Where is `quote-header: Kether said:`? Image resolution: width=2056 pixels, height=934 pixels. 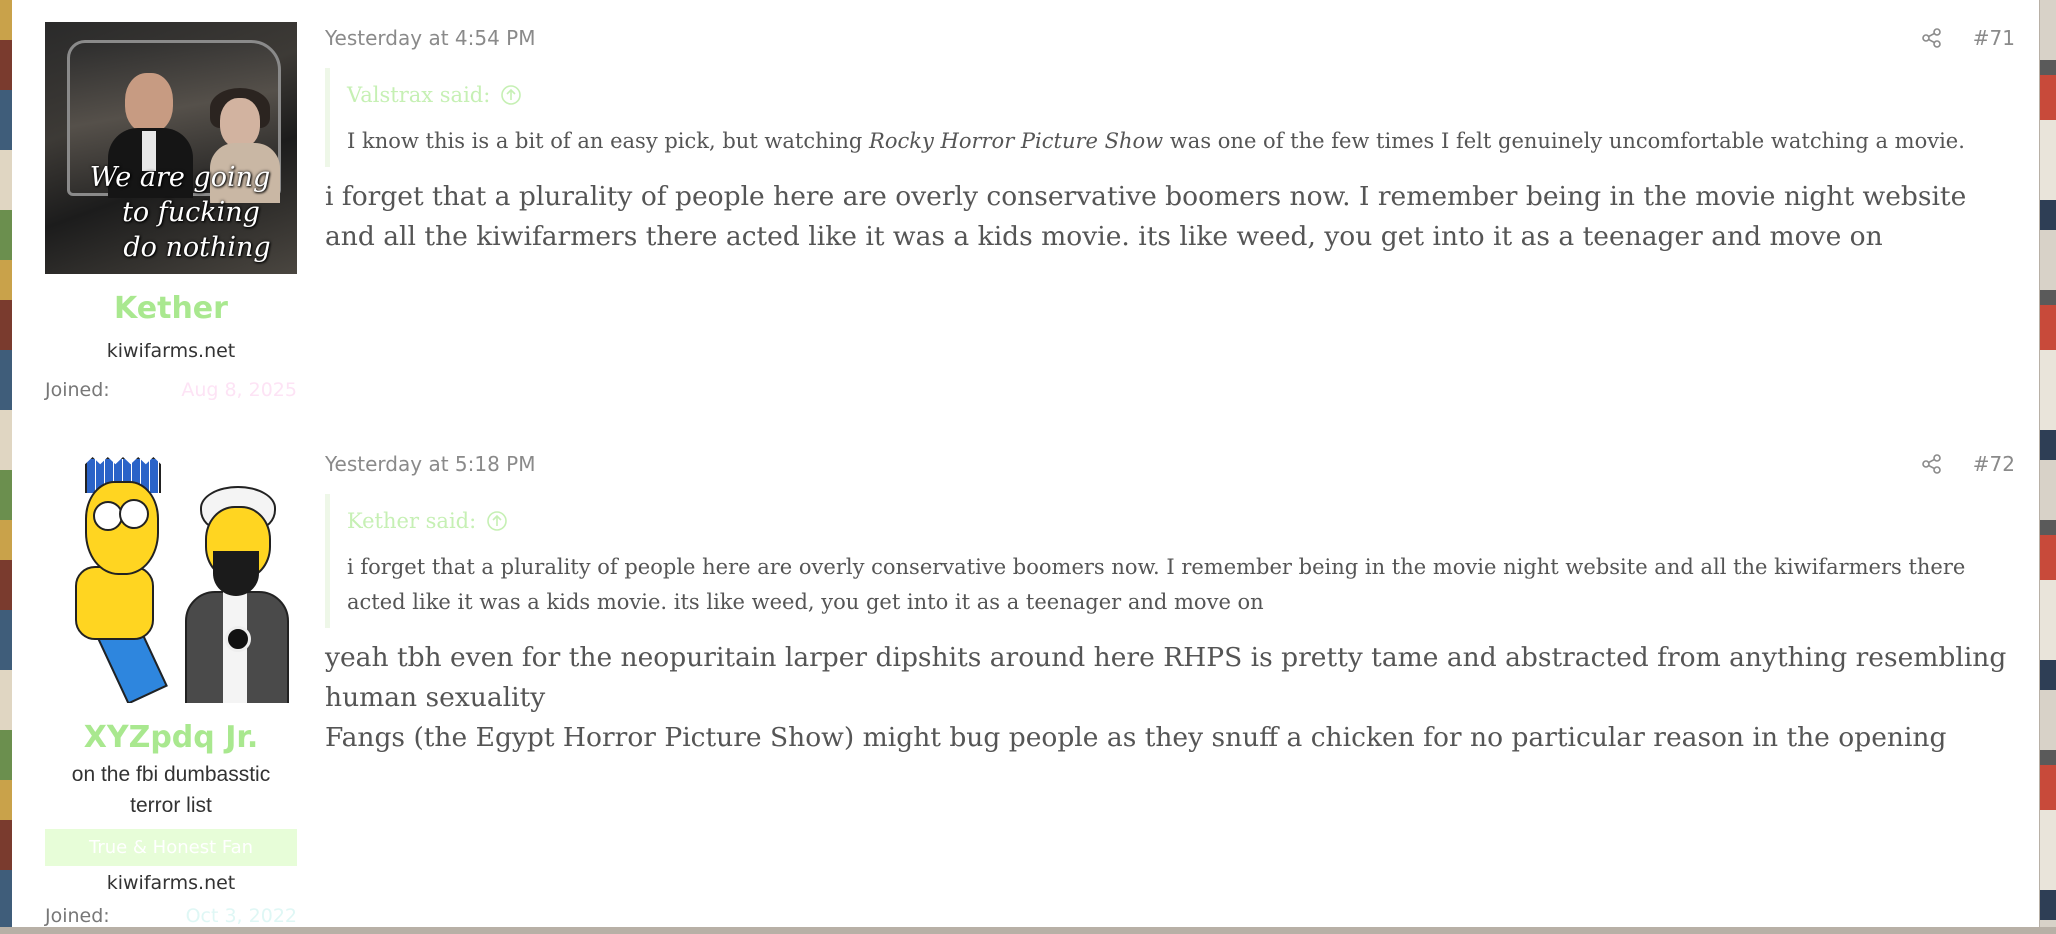 quote-header: Kether said: is located at coordinates (1181, 521).